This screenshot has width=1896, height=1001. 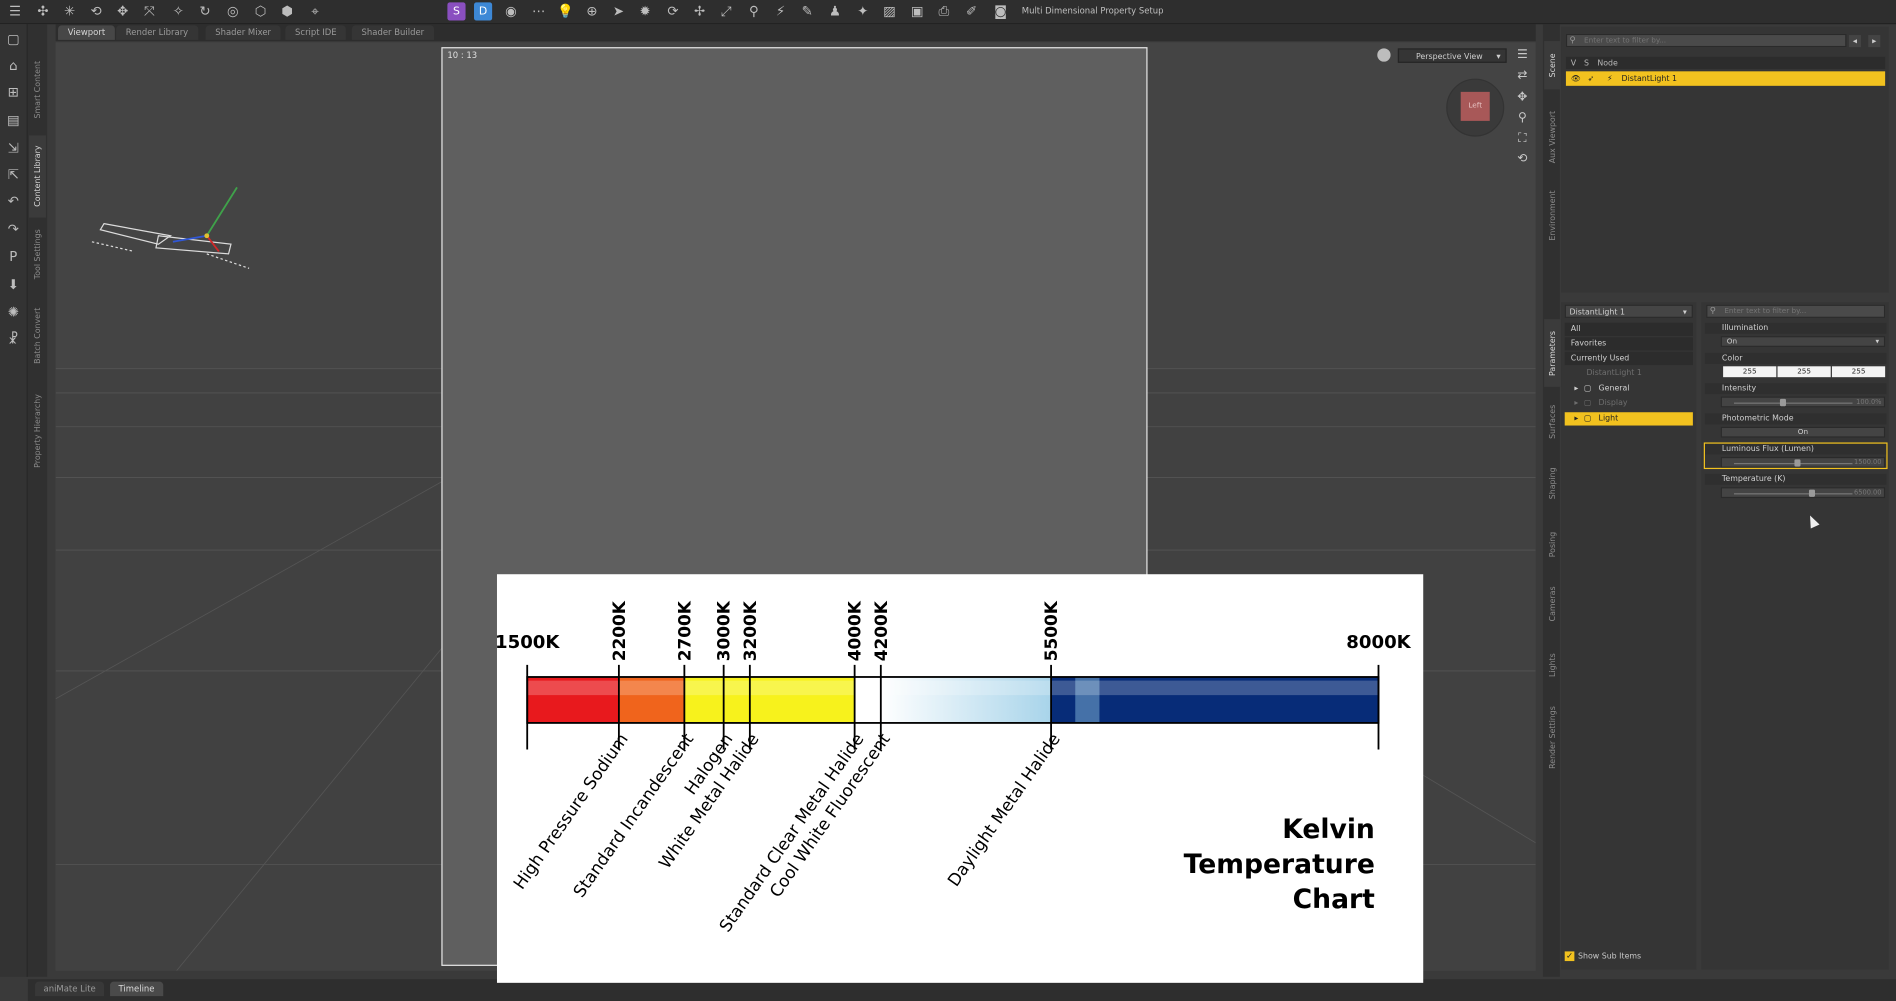 I want to click on scene-filter-input, so click(x=1706, y=40).